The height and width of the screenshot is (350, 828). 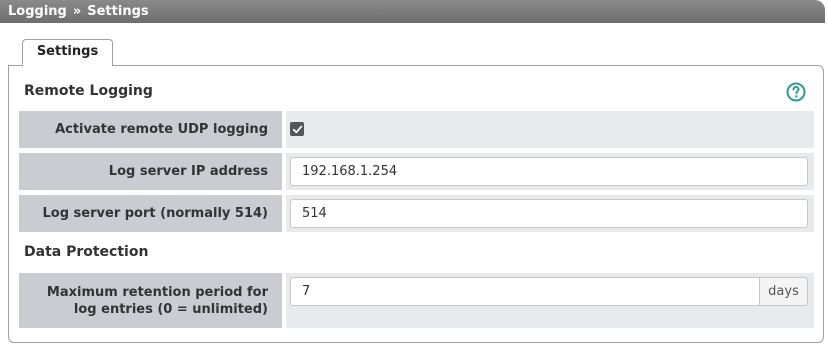 What do you see at coordinates (150, 213) in the screenshot?
I see `log-server-port-label: Log server port (normally 514)` at bounding box center [150, 213].